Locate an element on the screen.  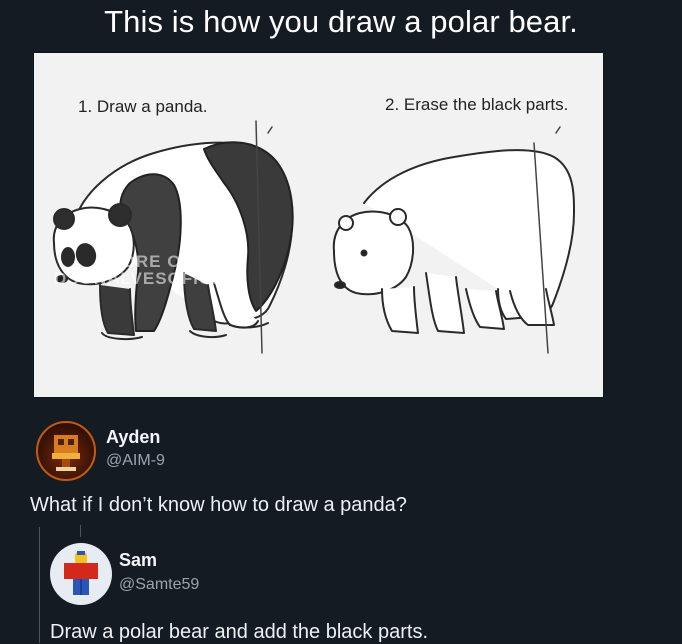
sam-avatar is located at coordinates (81, 574).